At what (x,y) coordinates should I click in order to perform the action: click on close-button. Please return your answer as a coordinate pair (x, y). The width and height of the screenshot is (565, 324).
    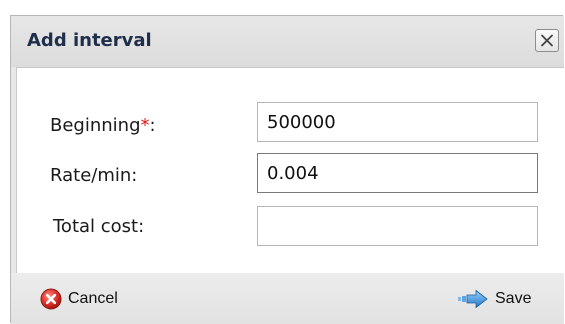
    Looking at the image, I should click on (547, 40).